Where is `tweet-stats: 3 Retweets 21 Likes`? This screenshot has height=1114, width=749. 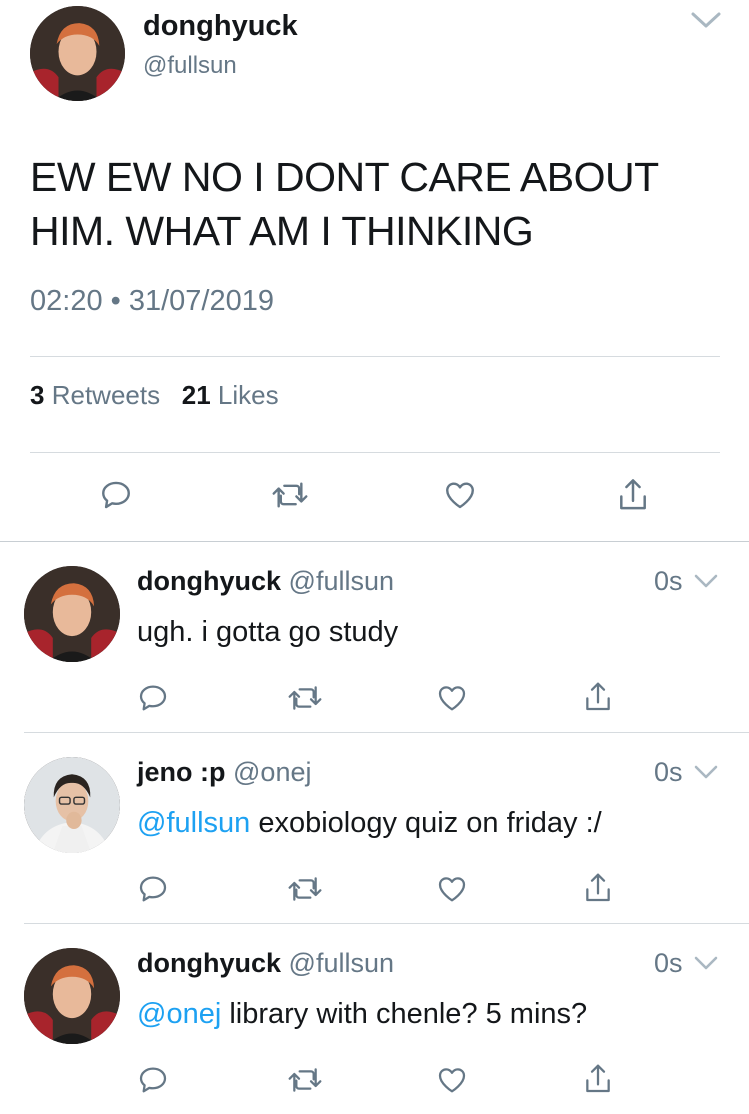
tweet-stats: 3 Retweets 21 Likes is located at coordinates (154, 395).